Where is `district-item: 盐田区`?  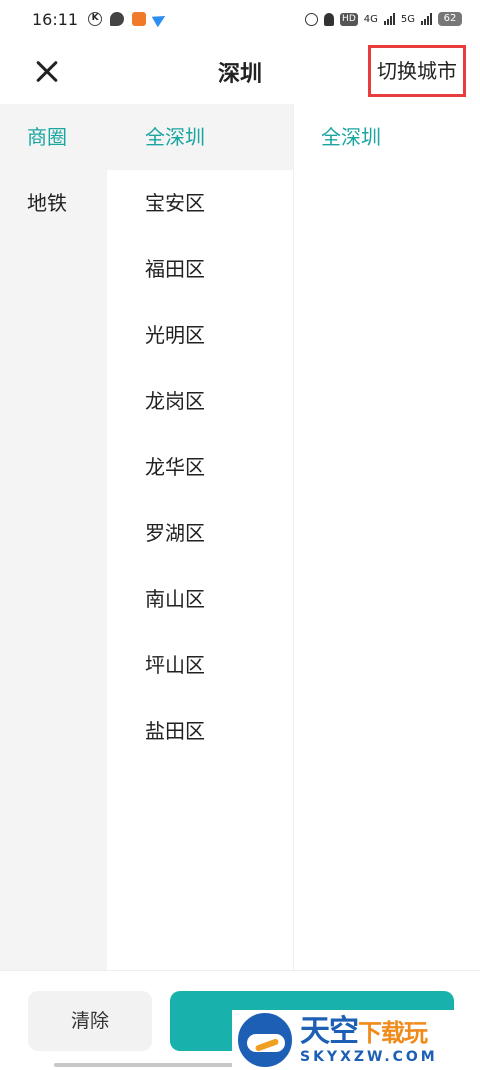 district-item: 盐田区 is located at coordinates (200, 731).